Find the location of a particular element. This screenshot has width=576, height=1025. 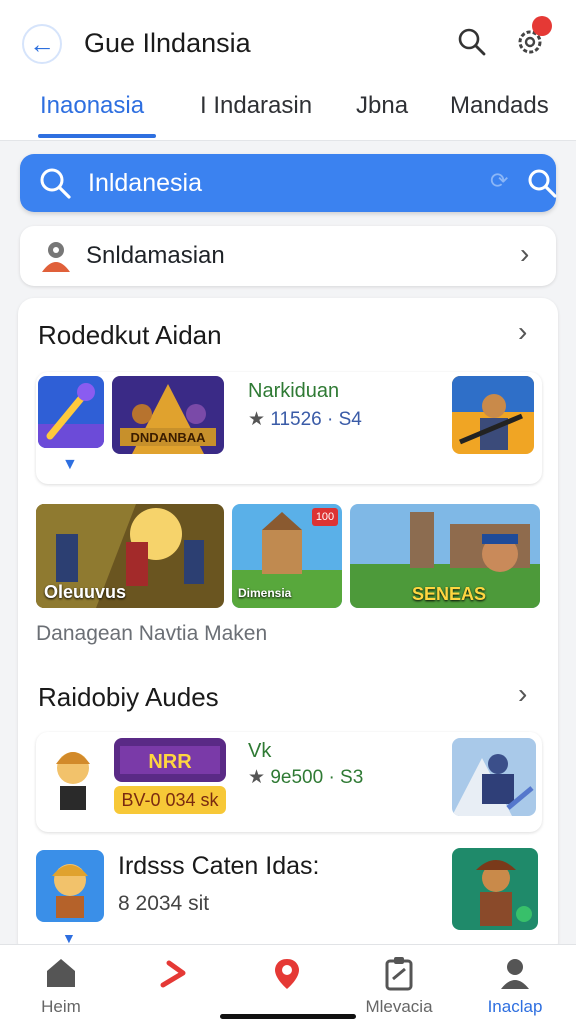

nav-label: Mlevacia is located at coordinates (399, 1006).